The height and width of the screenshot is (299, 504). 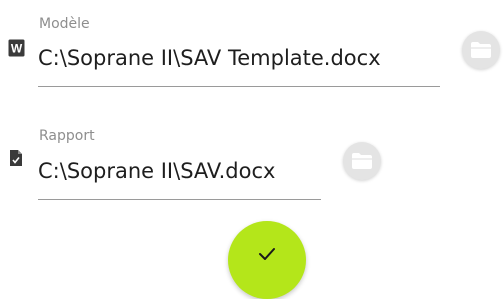 I want to click on modele-browse-button, so click(x=481, y=50).